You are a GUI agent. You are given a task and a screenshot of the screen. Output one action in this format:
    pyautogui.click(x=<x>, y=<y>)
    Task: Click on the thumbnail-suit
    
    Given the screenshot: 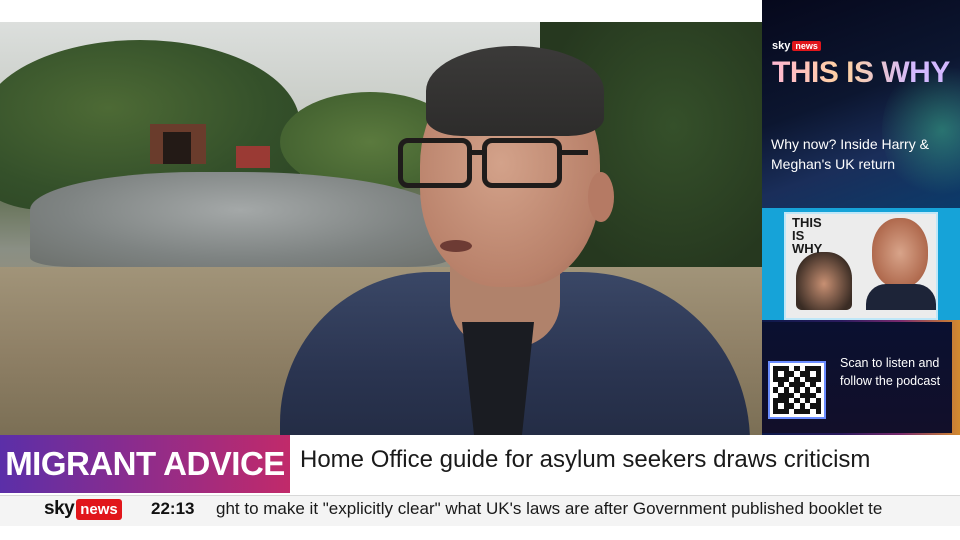 What is the action you would take?
    pyautogui.click(x=901, y=297)
    